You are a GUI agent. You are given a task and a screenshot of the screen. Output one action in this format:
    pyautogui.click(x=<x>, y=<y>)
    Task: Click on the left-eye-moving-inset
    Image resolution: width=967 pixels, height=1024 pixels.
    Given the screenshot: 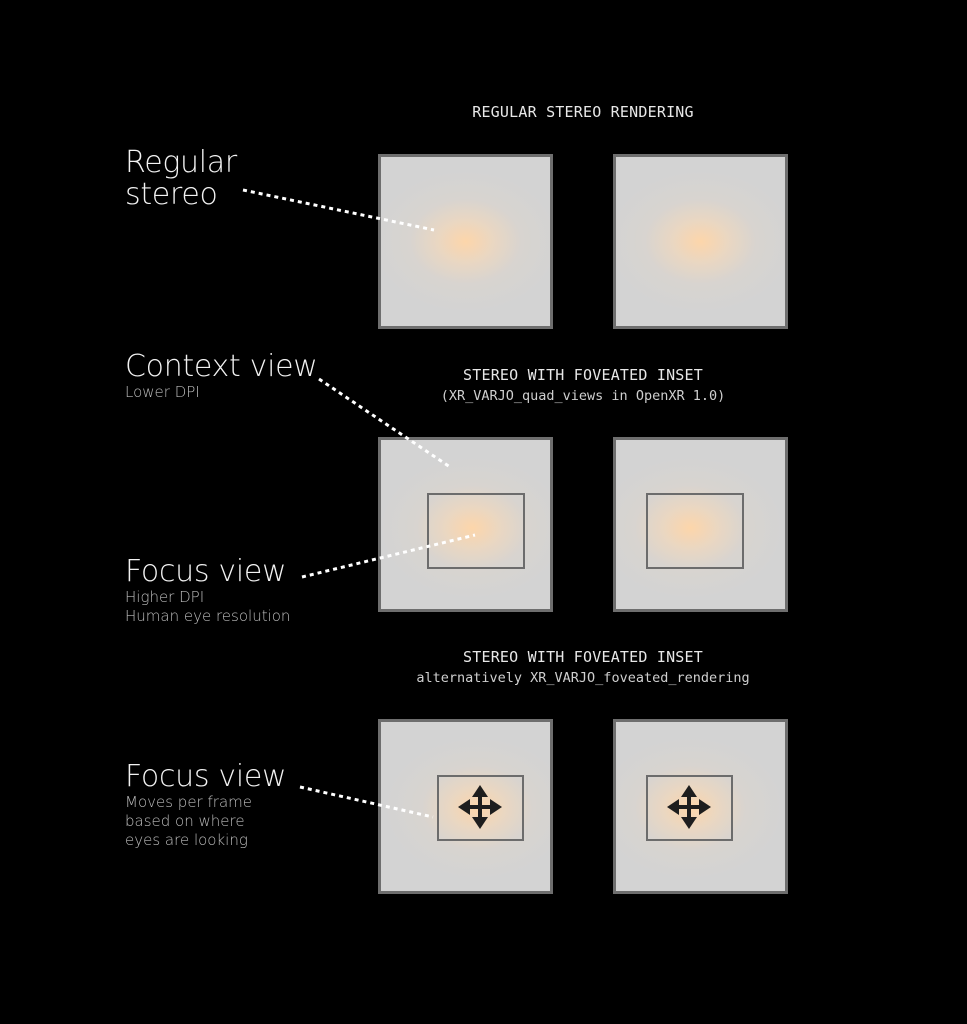 What is the action you would take?
    pyautogui.click(x=480, y=808)
    